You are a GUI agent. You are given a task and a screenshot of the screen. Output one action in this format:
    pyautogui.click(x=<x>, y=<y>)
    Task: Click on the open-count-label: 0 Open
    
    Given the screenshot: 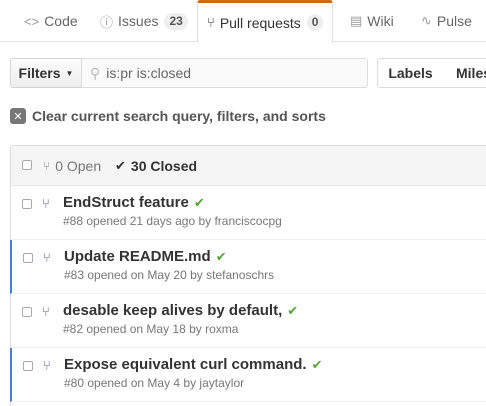 What is the action you would take?
    pyautogui.click(x=78, y=166)
    